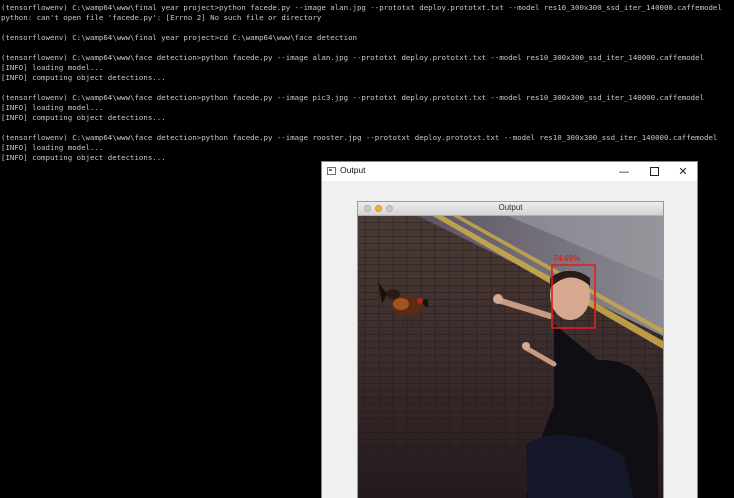 Image resolution: width=734 pixels, height=498 pixels. I want to click on maximize-button, so click(654, 171).